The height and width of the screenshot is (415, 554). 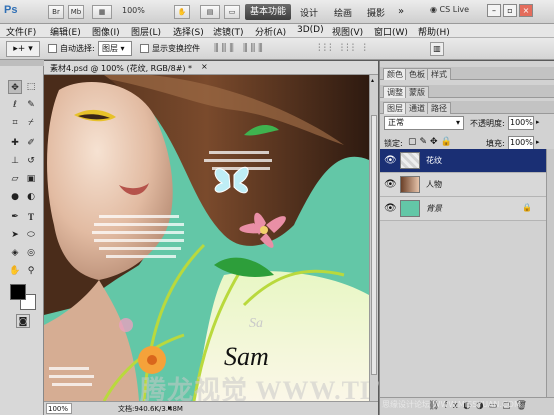 What do you see at coordinates (395, 108) in the screenshot?
I see `tab-layers: 图层` at bounding box center [395, 108].